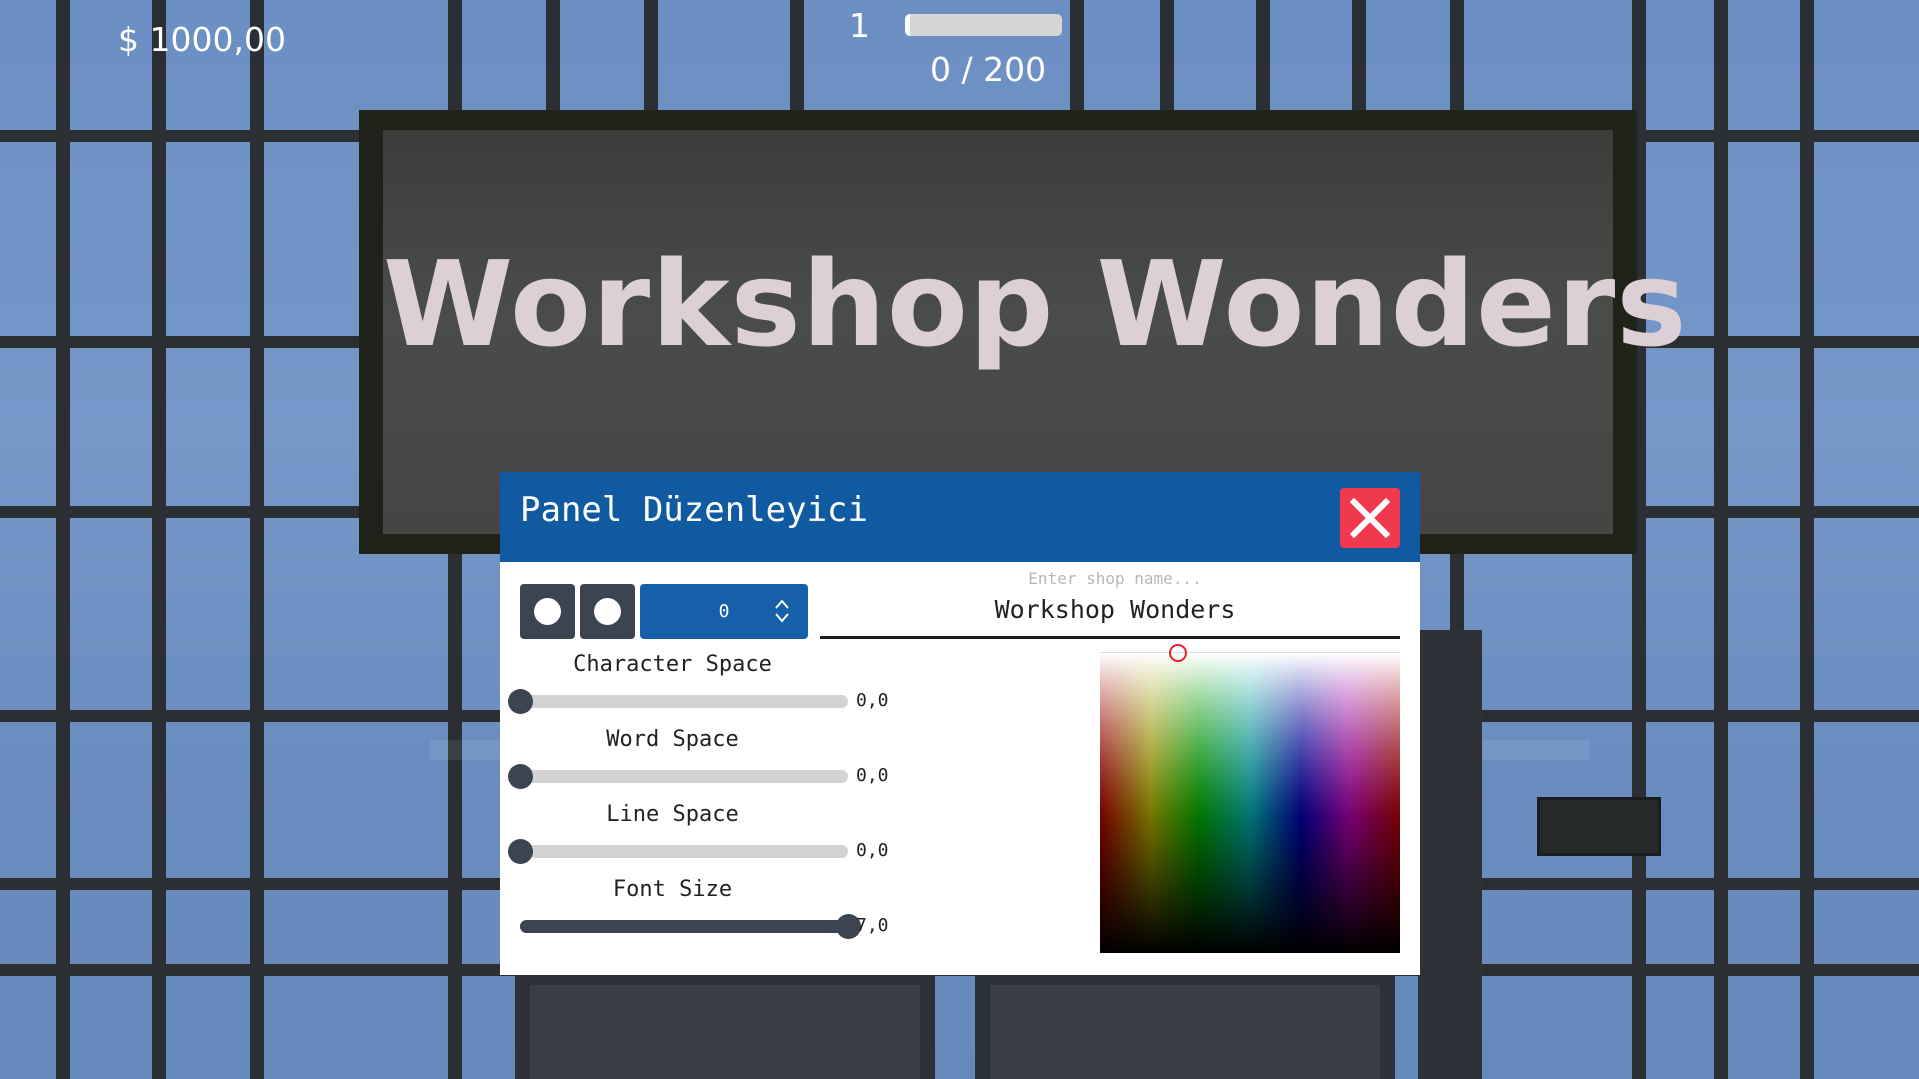  I want to click on chevron-up-down-icon, so click(782, 611).